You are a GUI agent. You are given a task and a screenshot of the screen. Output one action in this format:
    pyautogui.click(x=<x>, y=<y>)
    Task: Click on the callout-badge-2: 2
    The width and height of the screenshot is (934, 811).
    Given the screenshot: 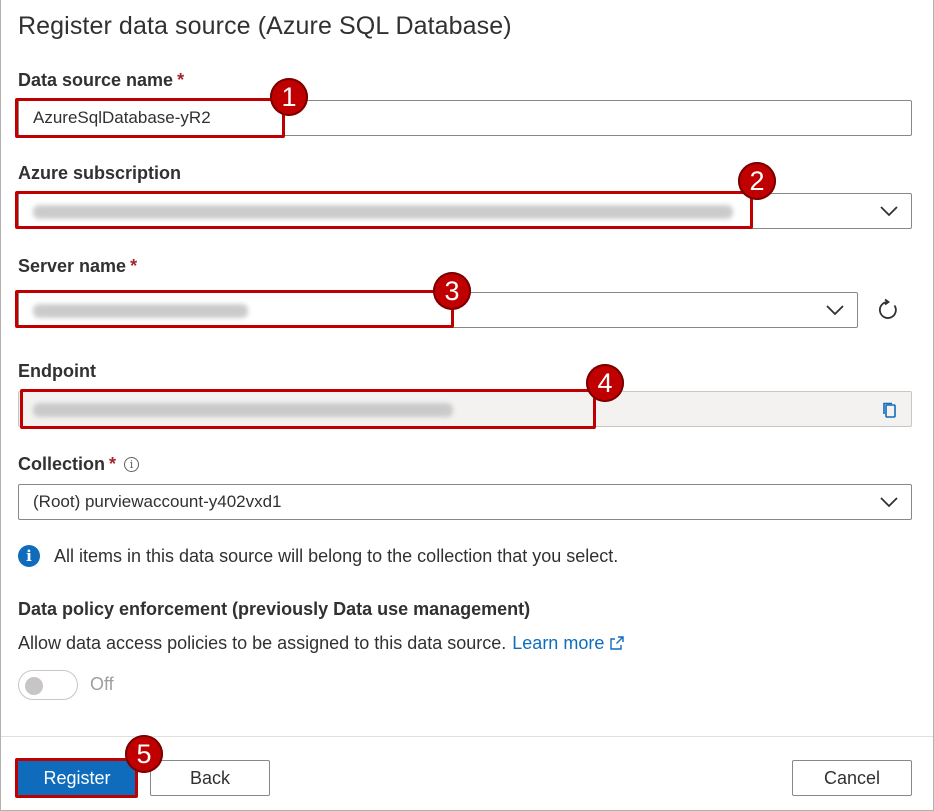 What is the action you would take?
    pyautogui.click(x=757, y=181)
    